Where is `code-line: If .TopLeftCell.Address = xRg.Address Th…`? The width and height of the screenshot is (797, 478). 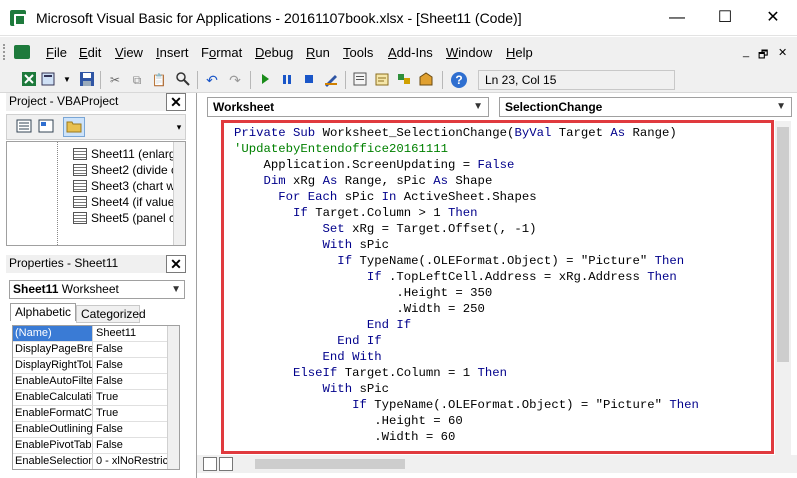
code-line: If .TopLeftCell.Address = xRg.Address Th… is located at coordinates (455, 277).